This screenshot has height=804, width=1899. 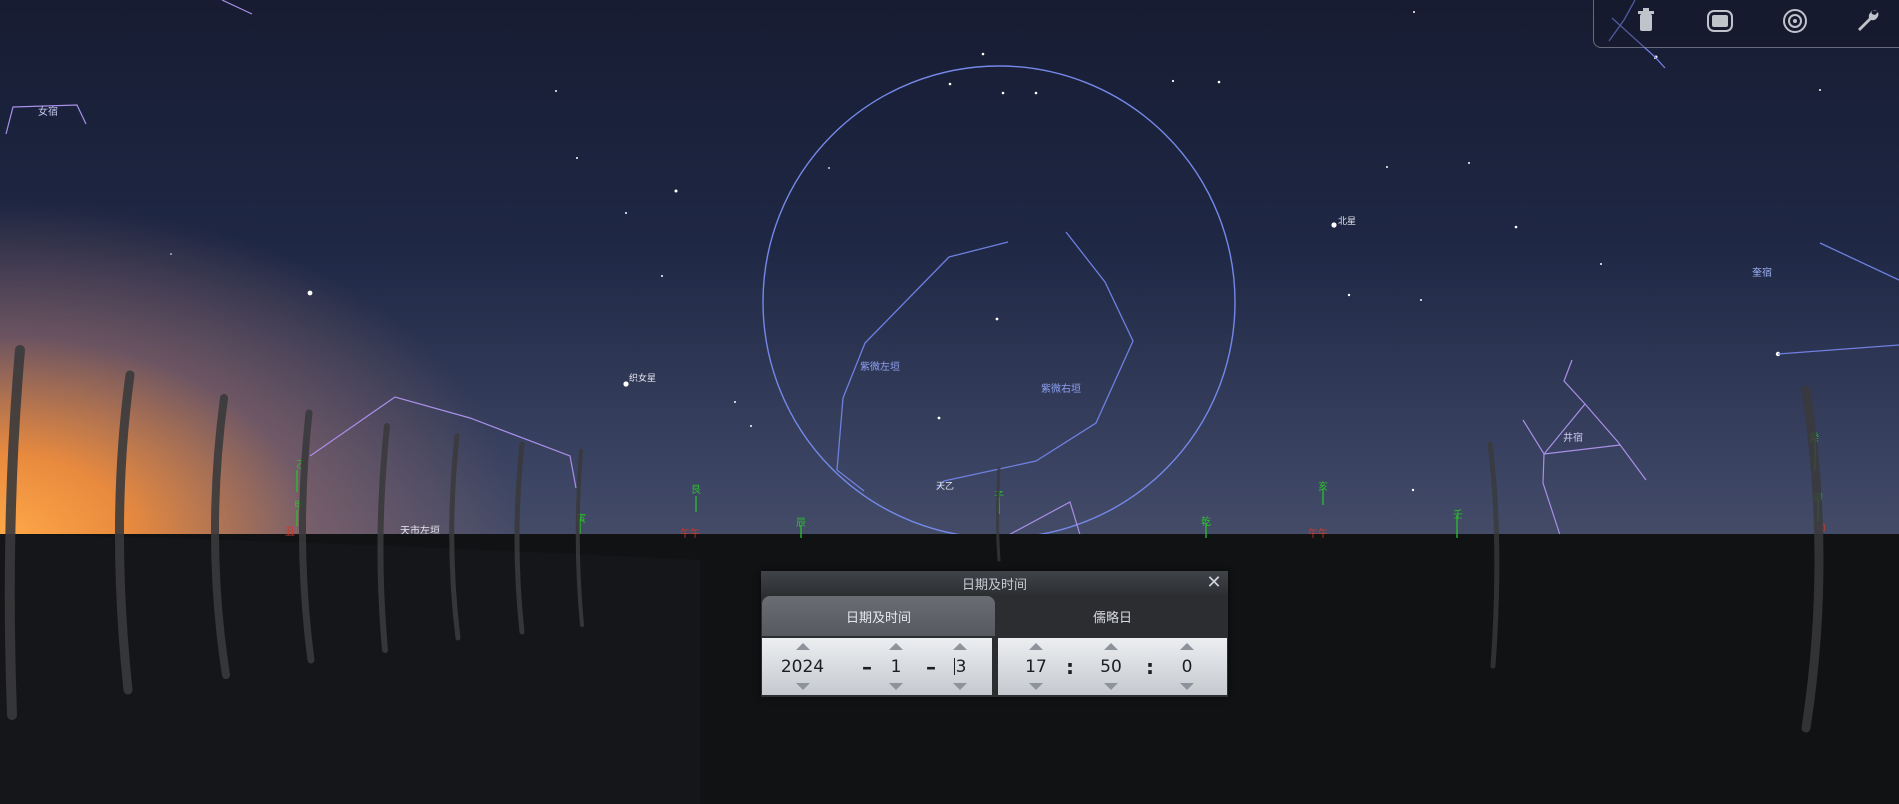 I want to click on fullscreen-icon, so click(x=1720, y=21).